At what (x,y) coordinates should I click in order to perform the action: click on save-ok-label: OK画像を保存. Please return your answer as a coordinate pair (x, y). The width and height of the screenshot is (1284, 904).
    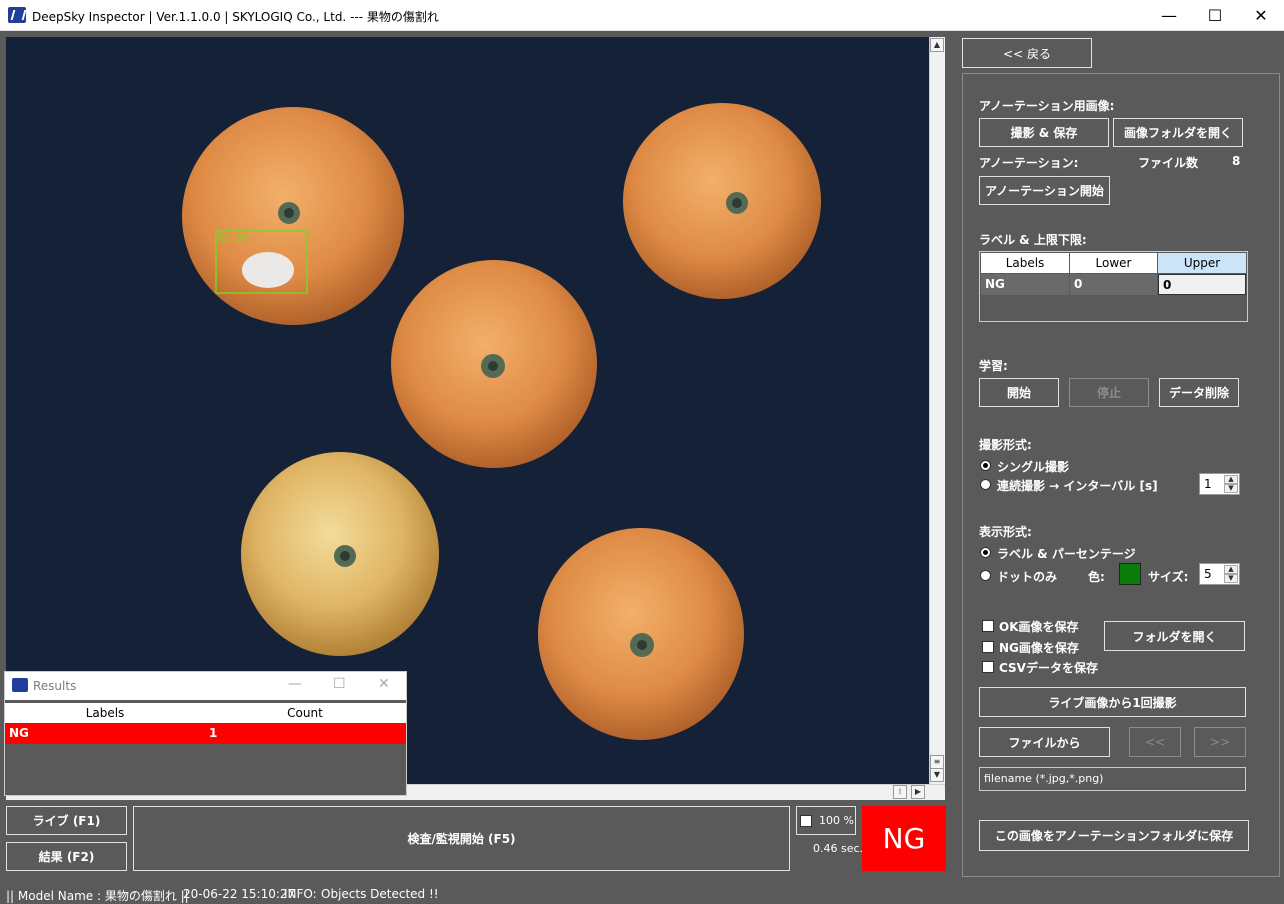
    Looking at the image, I should click on (1039, 627).